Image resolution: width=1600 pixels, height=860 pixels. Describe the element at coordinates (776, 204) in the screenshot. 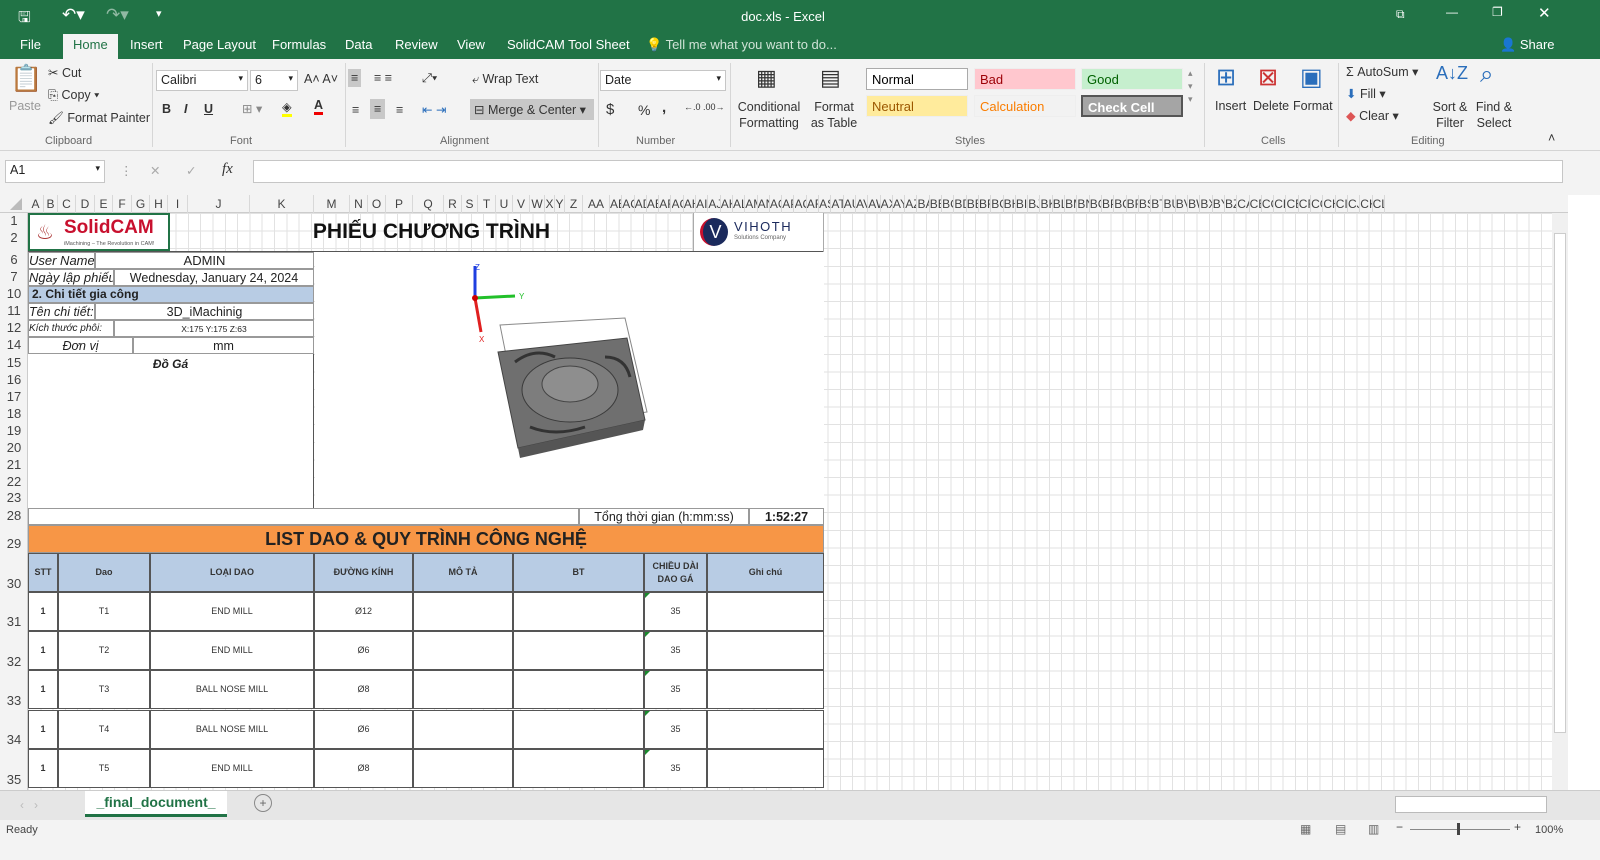

I see `column-header: AO` at that location.